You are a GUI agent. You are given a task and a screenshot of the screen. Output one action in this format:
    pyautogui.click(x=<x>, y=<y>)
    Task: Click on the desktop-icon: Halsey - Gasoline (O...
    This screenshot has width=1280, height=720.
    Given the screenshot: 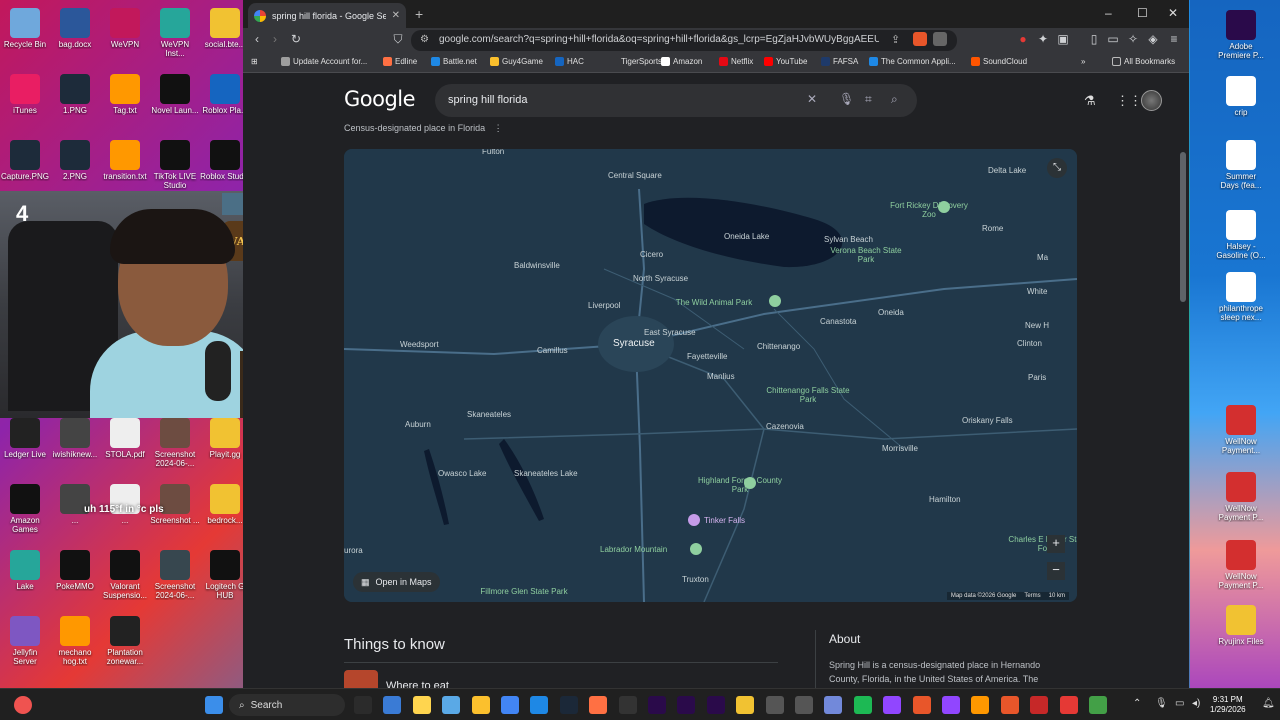 What is the action you would take?
    pyautogui.click(x=1241, y=235)
    